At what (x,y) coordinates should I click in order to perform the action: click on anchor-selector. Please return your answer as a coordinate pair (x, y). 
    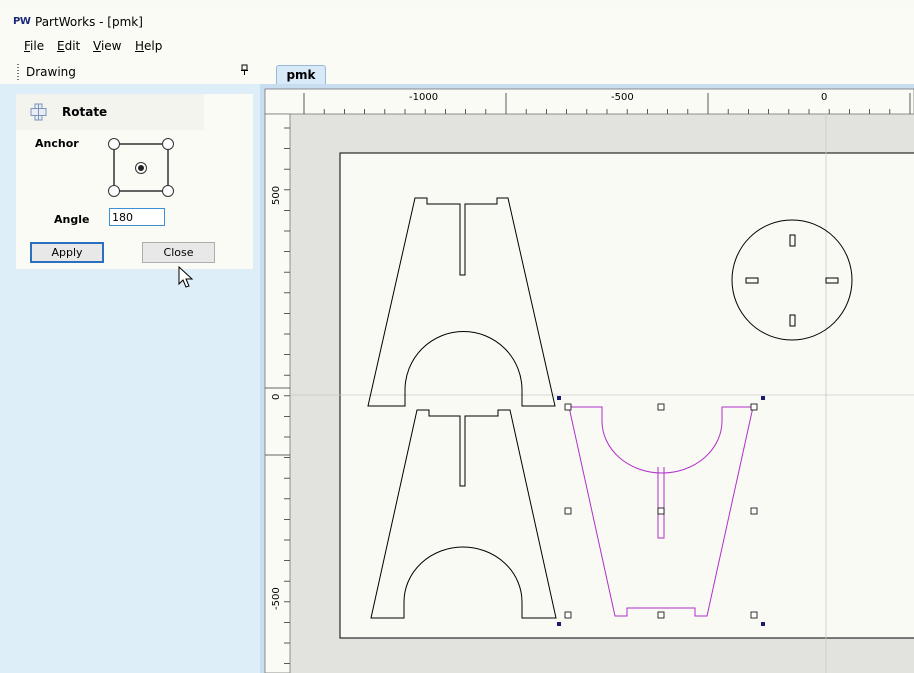
    Looking at the image, I should click on (140, 168).